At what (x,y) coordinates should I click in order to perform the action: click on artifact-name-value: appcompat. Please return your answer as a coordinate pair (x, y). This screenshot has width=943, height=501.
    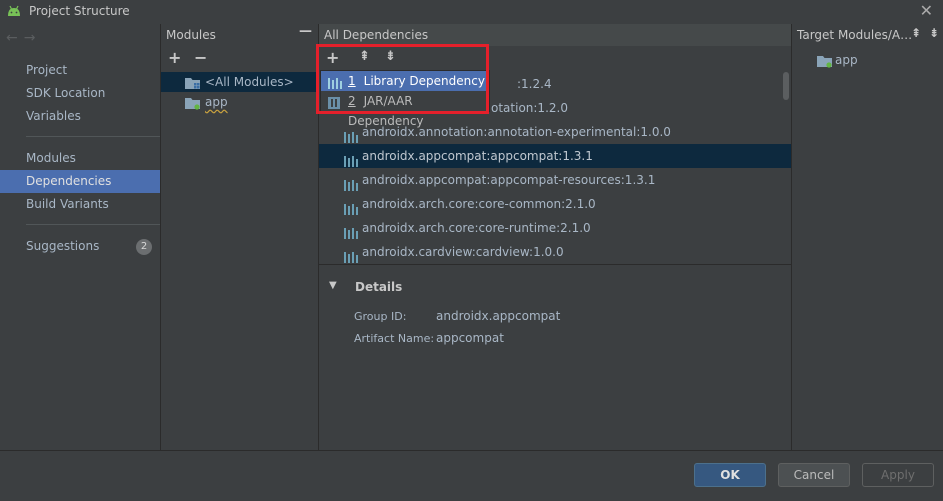
    Looking at the image, I should click on (470, 338).